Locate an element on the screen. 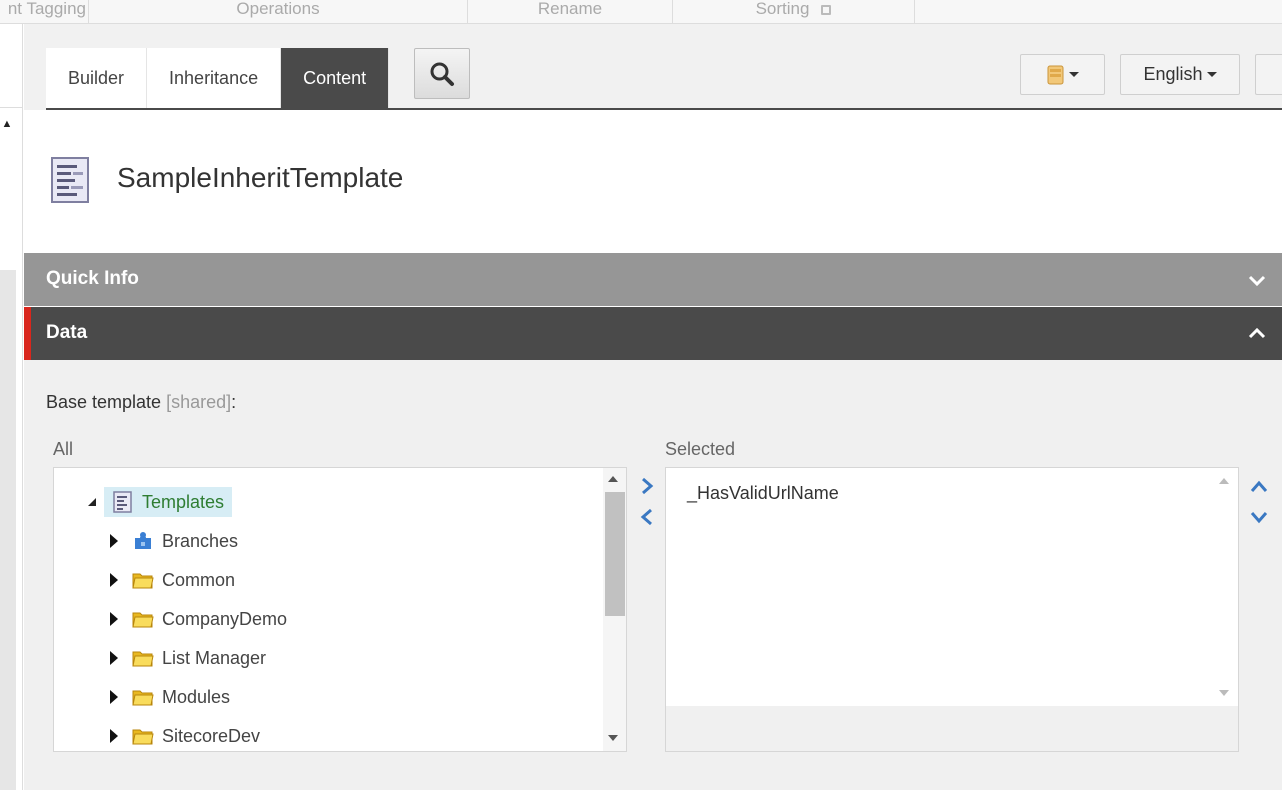 The image size is (1282, 790). ribbon-group-label: nt Tagging is located at coordinates (46, 9).